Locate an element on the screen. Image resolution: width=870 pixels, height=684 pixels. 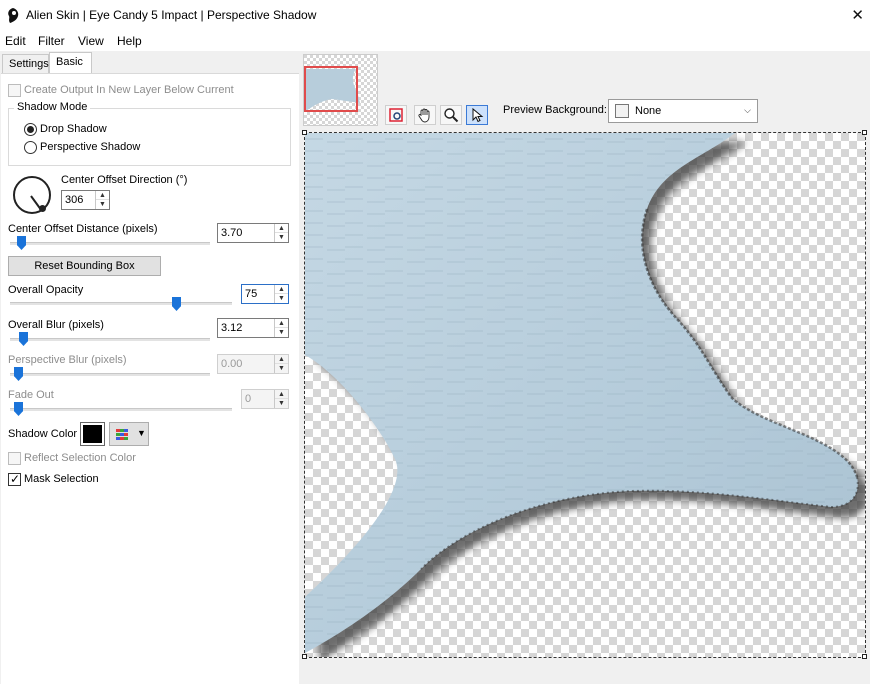
center-offset-distance-label: Center Offset Distance (pixels) is located at coordinates (83, 229).